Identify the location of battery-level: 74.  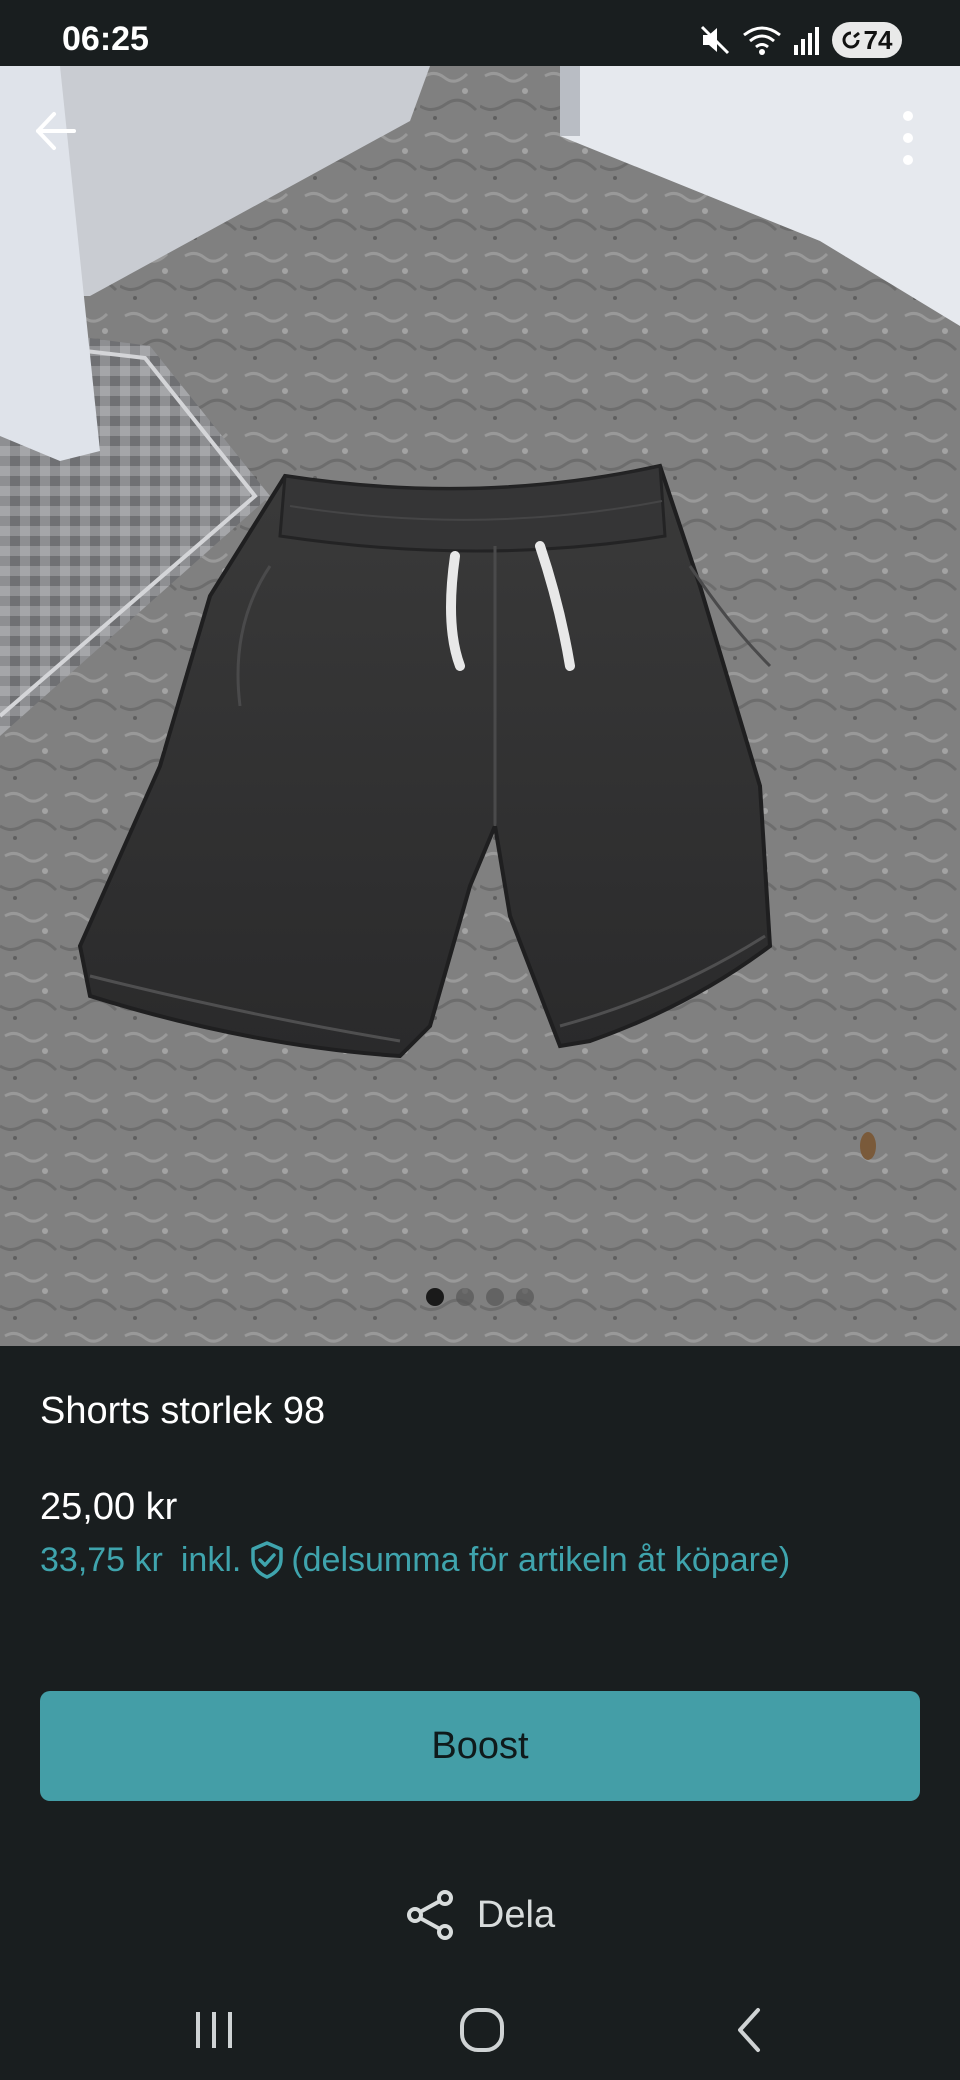
(878, 39).